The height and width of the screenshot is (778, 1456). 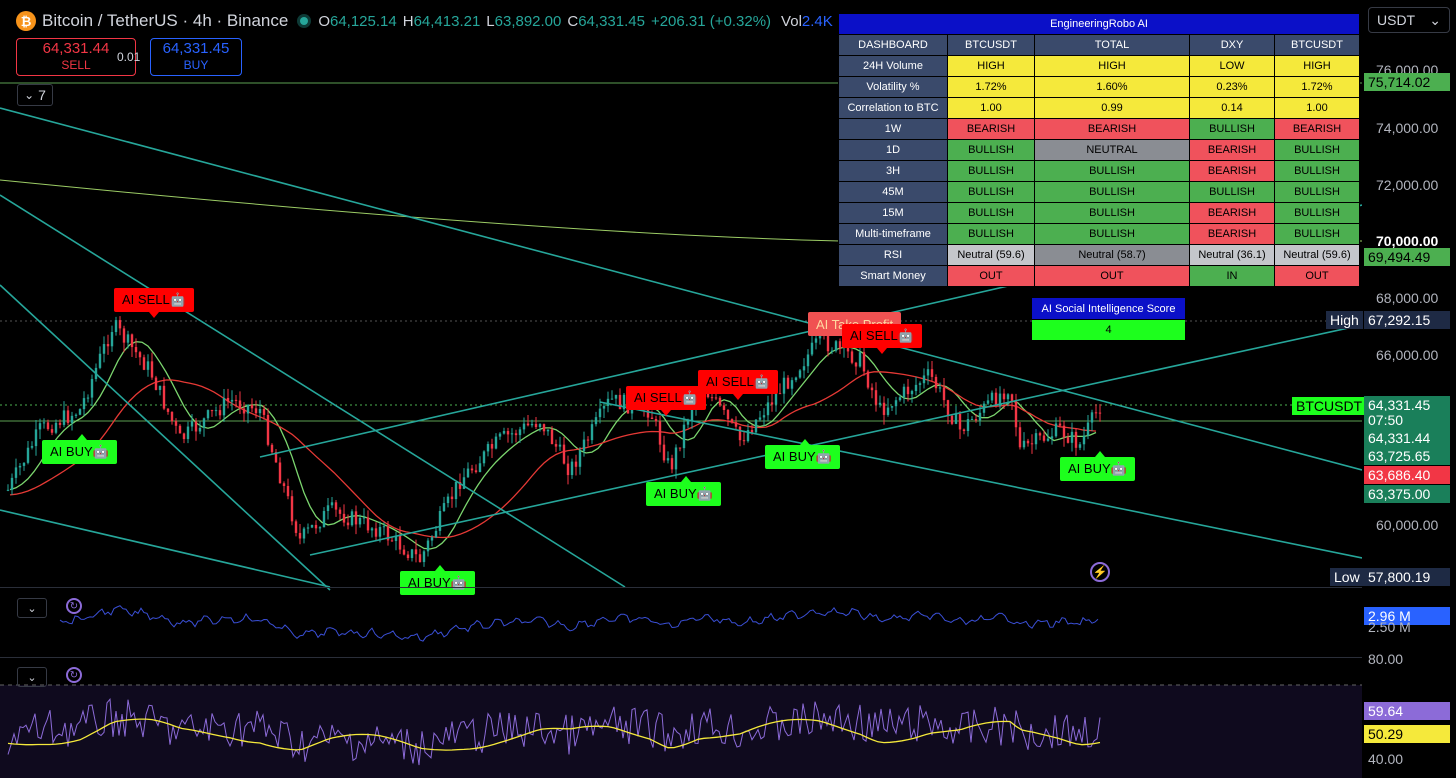 I want to click on dashboard-cell: LOW, so click(x=1232, y=66).